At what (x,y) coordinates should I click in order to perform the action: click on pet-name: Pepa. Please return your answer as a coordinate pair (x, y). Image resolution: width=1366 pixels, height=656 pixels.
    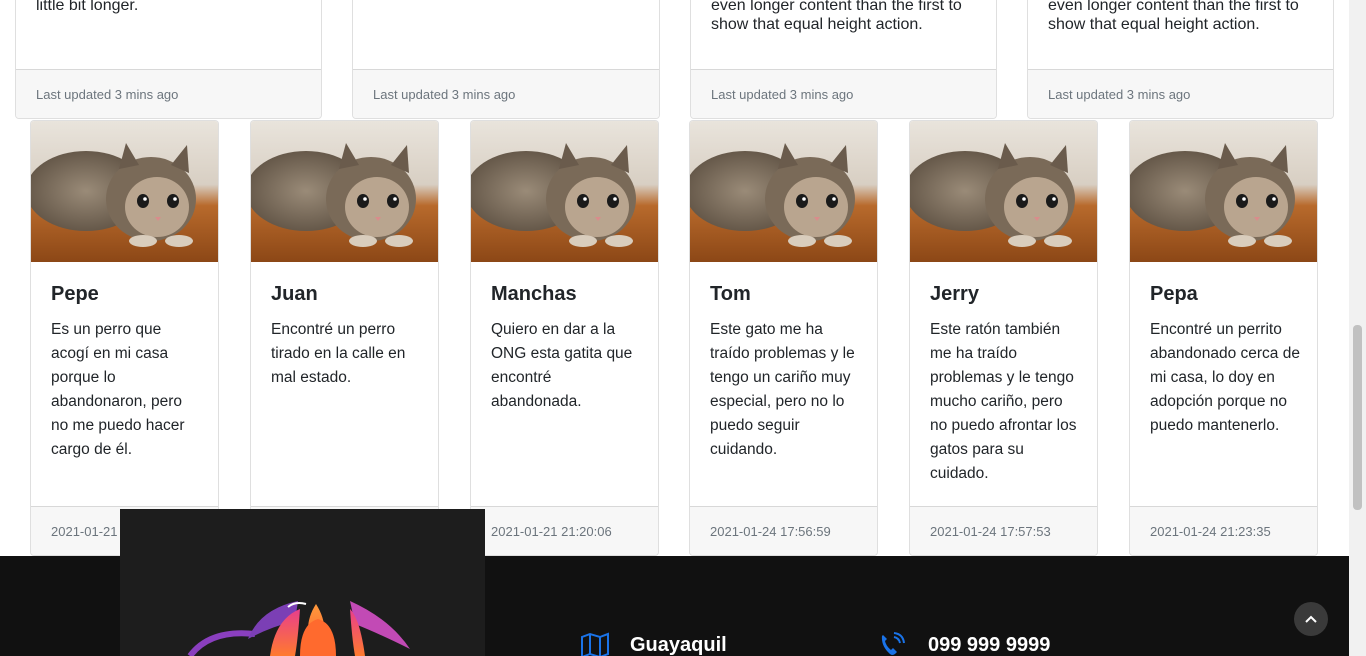
    Looking at the image, I should click on (1174, 294).